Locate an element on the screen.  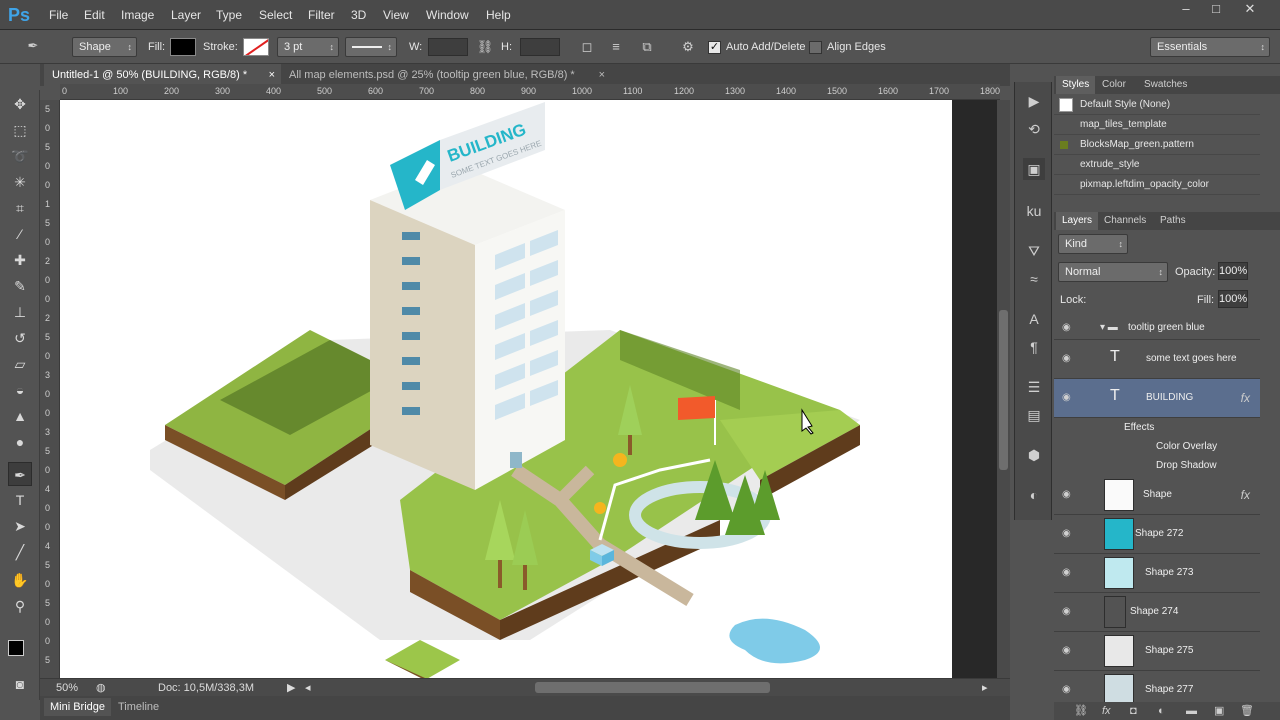
vertical-scrollbar is located at coordinates (1003, 389).